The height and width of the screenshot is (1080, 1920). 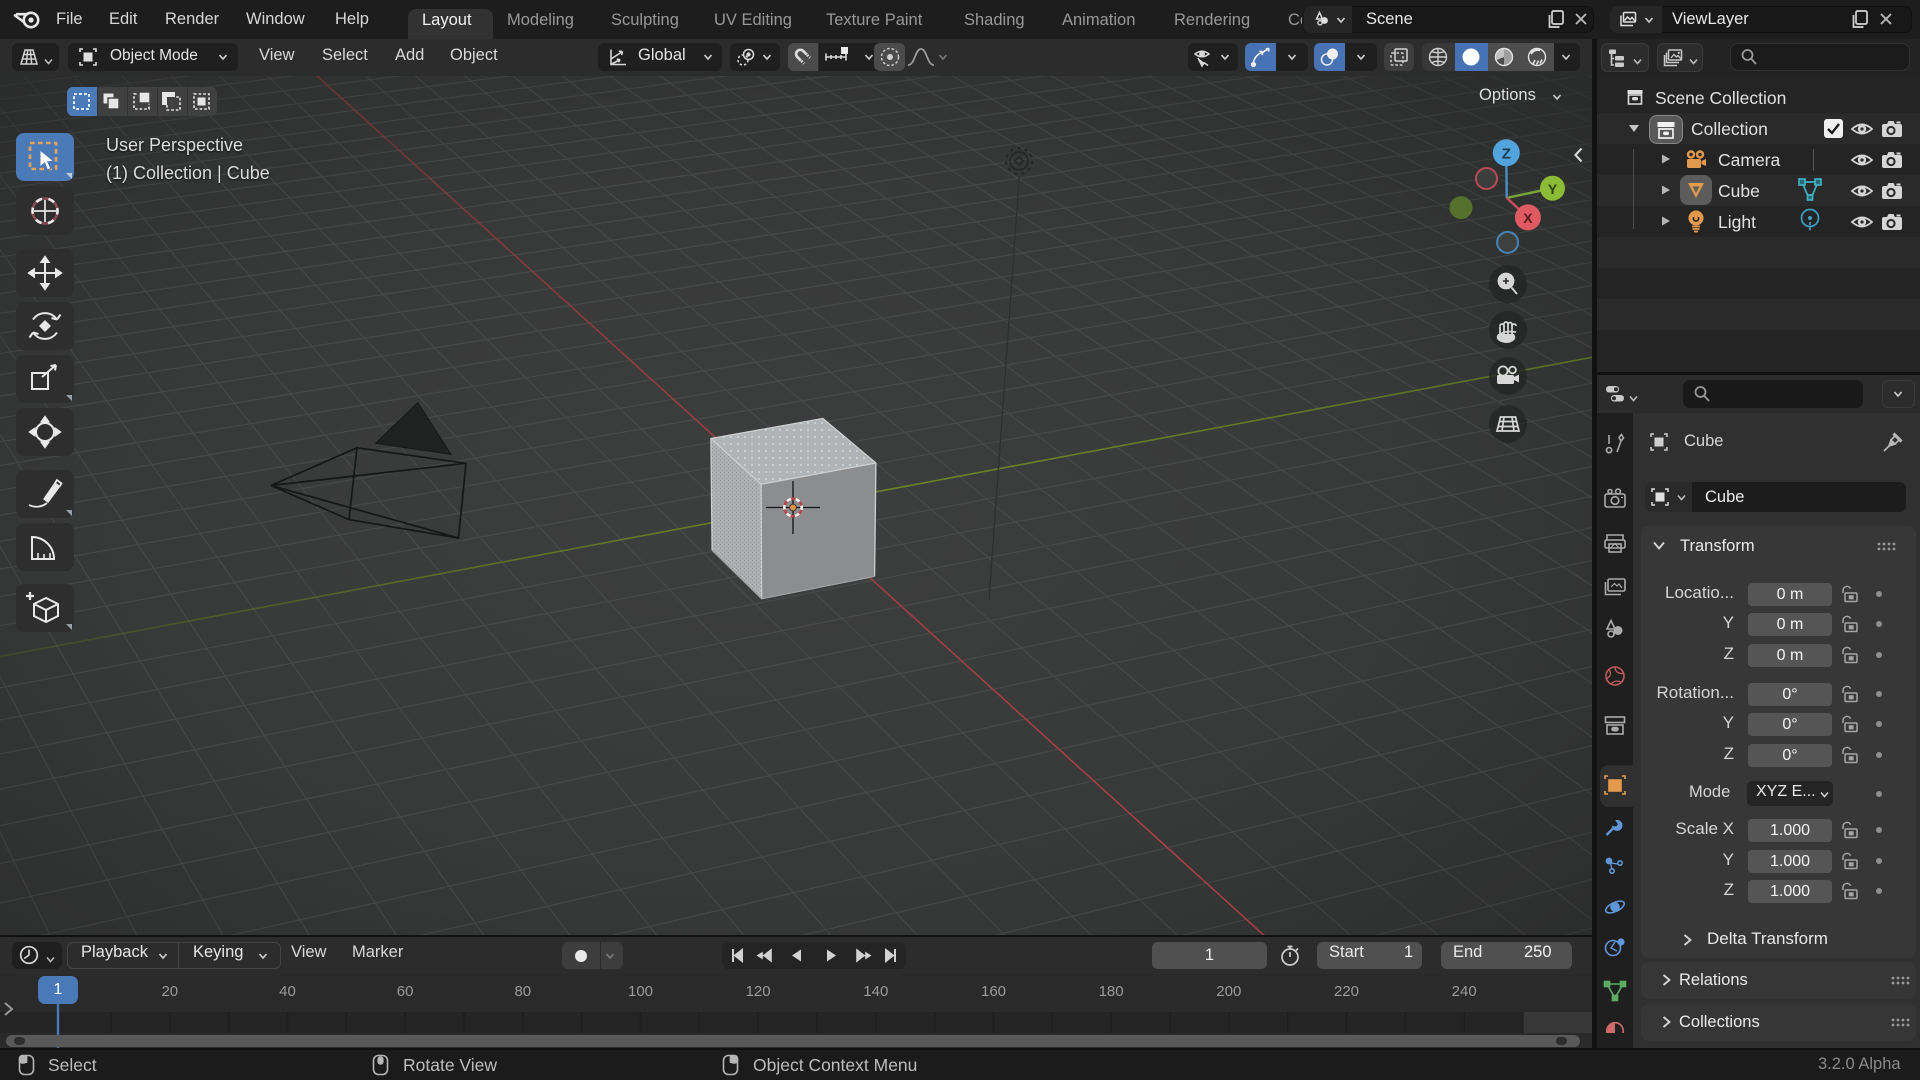 What do you see at coordinates (640, 991) in the screenshot?
I see `svg-text: 100` at bounding box center [640, 991].